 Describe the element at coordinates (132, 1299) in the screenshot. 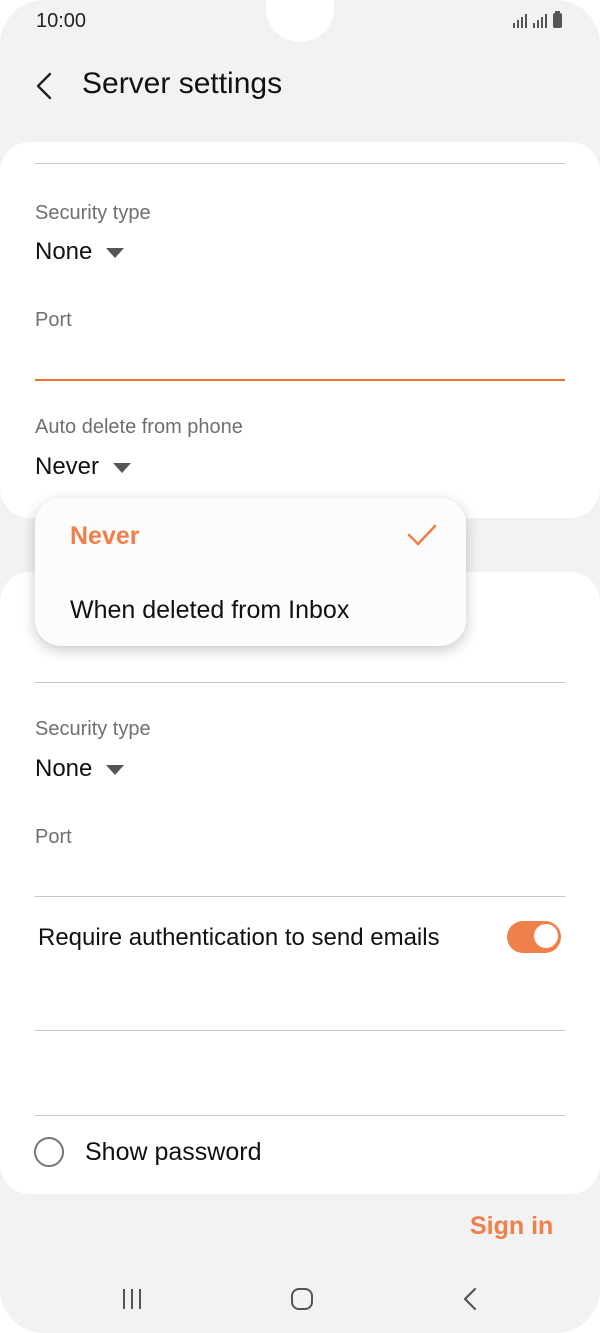

I see `recent-apps-button` at that location.